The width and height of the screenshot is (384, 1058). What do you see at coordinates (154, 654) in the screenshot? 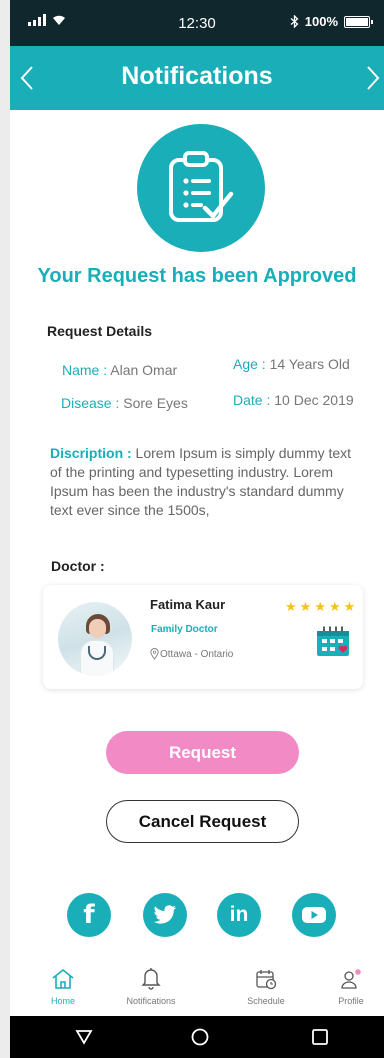
I see `location-pin-icon` at bounding box center [154, 654].